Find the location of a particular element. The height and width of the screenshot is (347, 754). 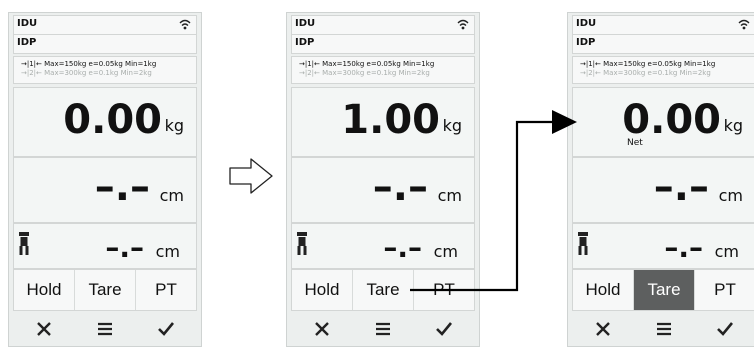

connector-arrowhead-icon is located at coordinates (564, 122).